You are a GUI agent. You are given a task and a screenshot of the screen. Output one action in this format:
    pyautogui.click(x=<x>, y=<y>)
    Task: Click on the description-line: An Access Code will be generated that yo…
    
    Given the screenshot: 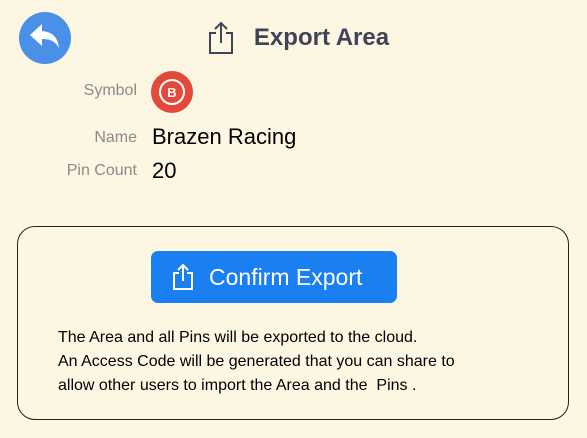 What is the action you would take?
    pyautogui.click(x=256, y=361)
    